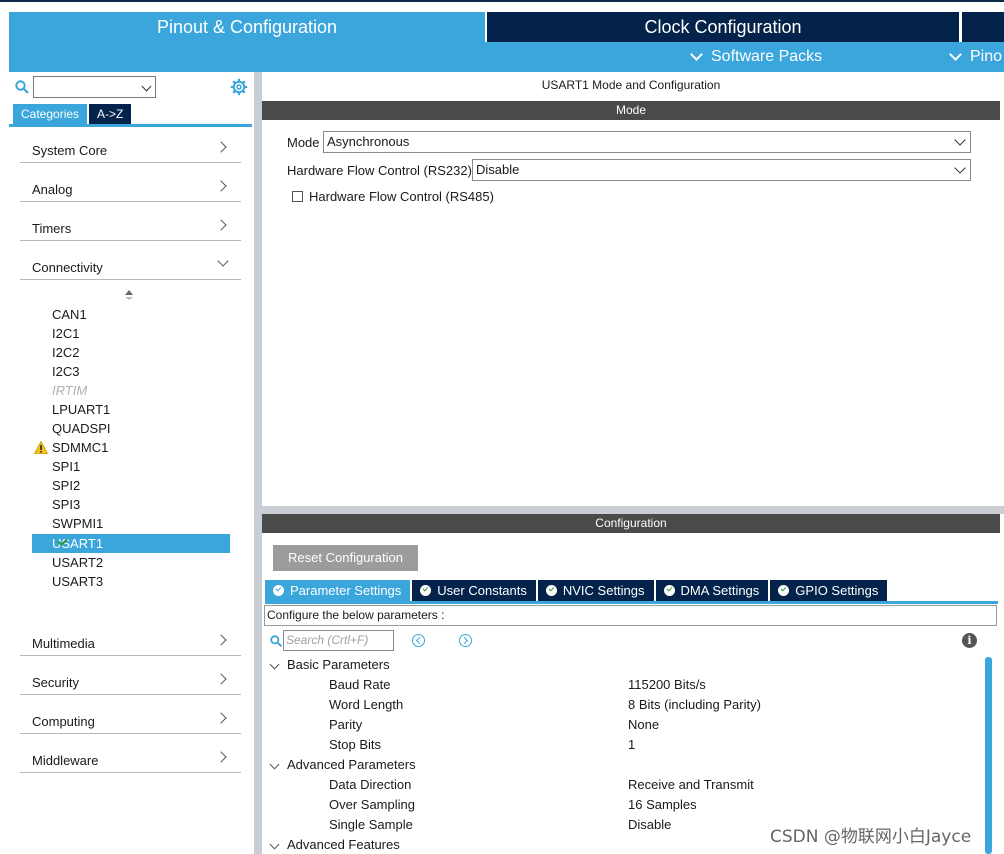 Image resolution: width=1004 pixels, height=854 pixels. What do you see at coordinates (338, 665) in the screenshot?
I see `group-basic-parameters: Basic Parameters` at bounding box center [338, 665].